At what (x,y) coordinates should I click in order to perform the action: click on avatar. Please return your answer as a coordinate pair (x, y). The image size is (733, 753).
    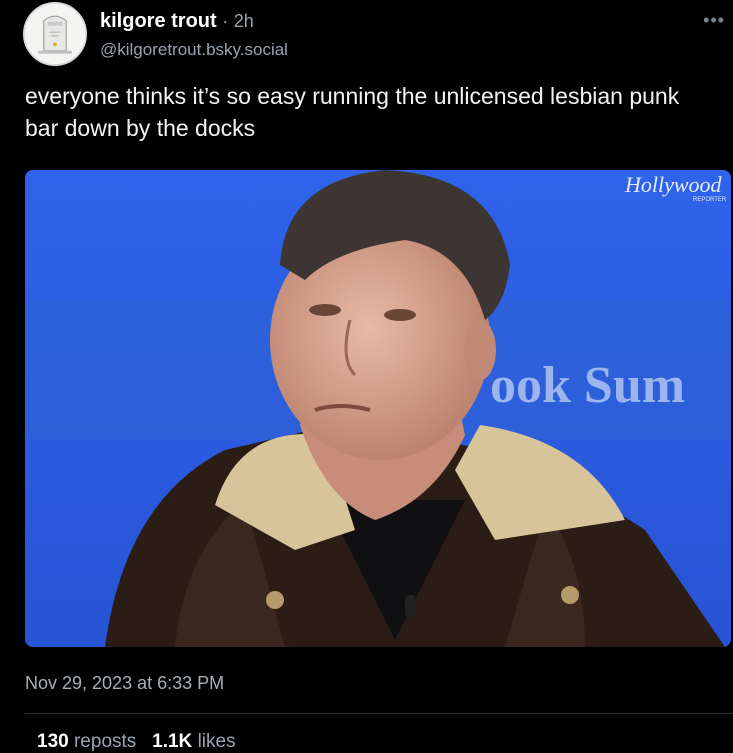
    Looking at the image, I should click on (55, 34).